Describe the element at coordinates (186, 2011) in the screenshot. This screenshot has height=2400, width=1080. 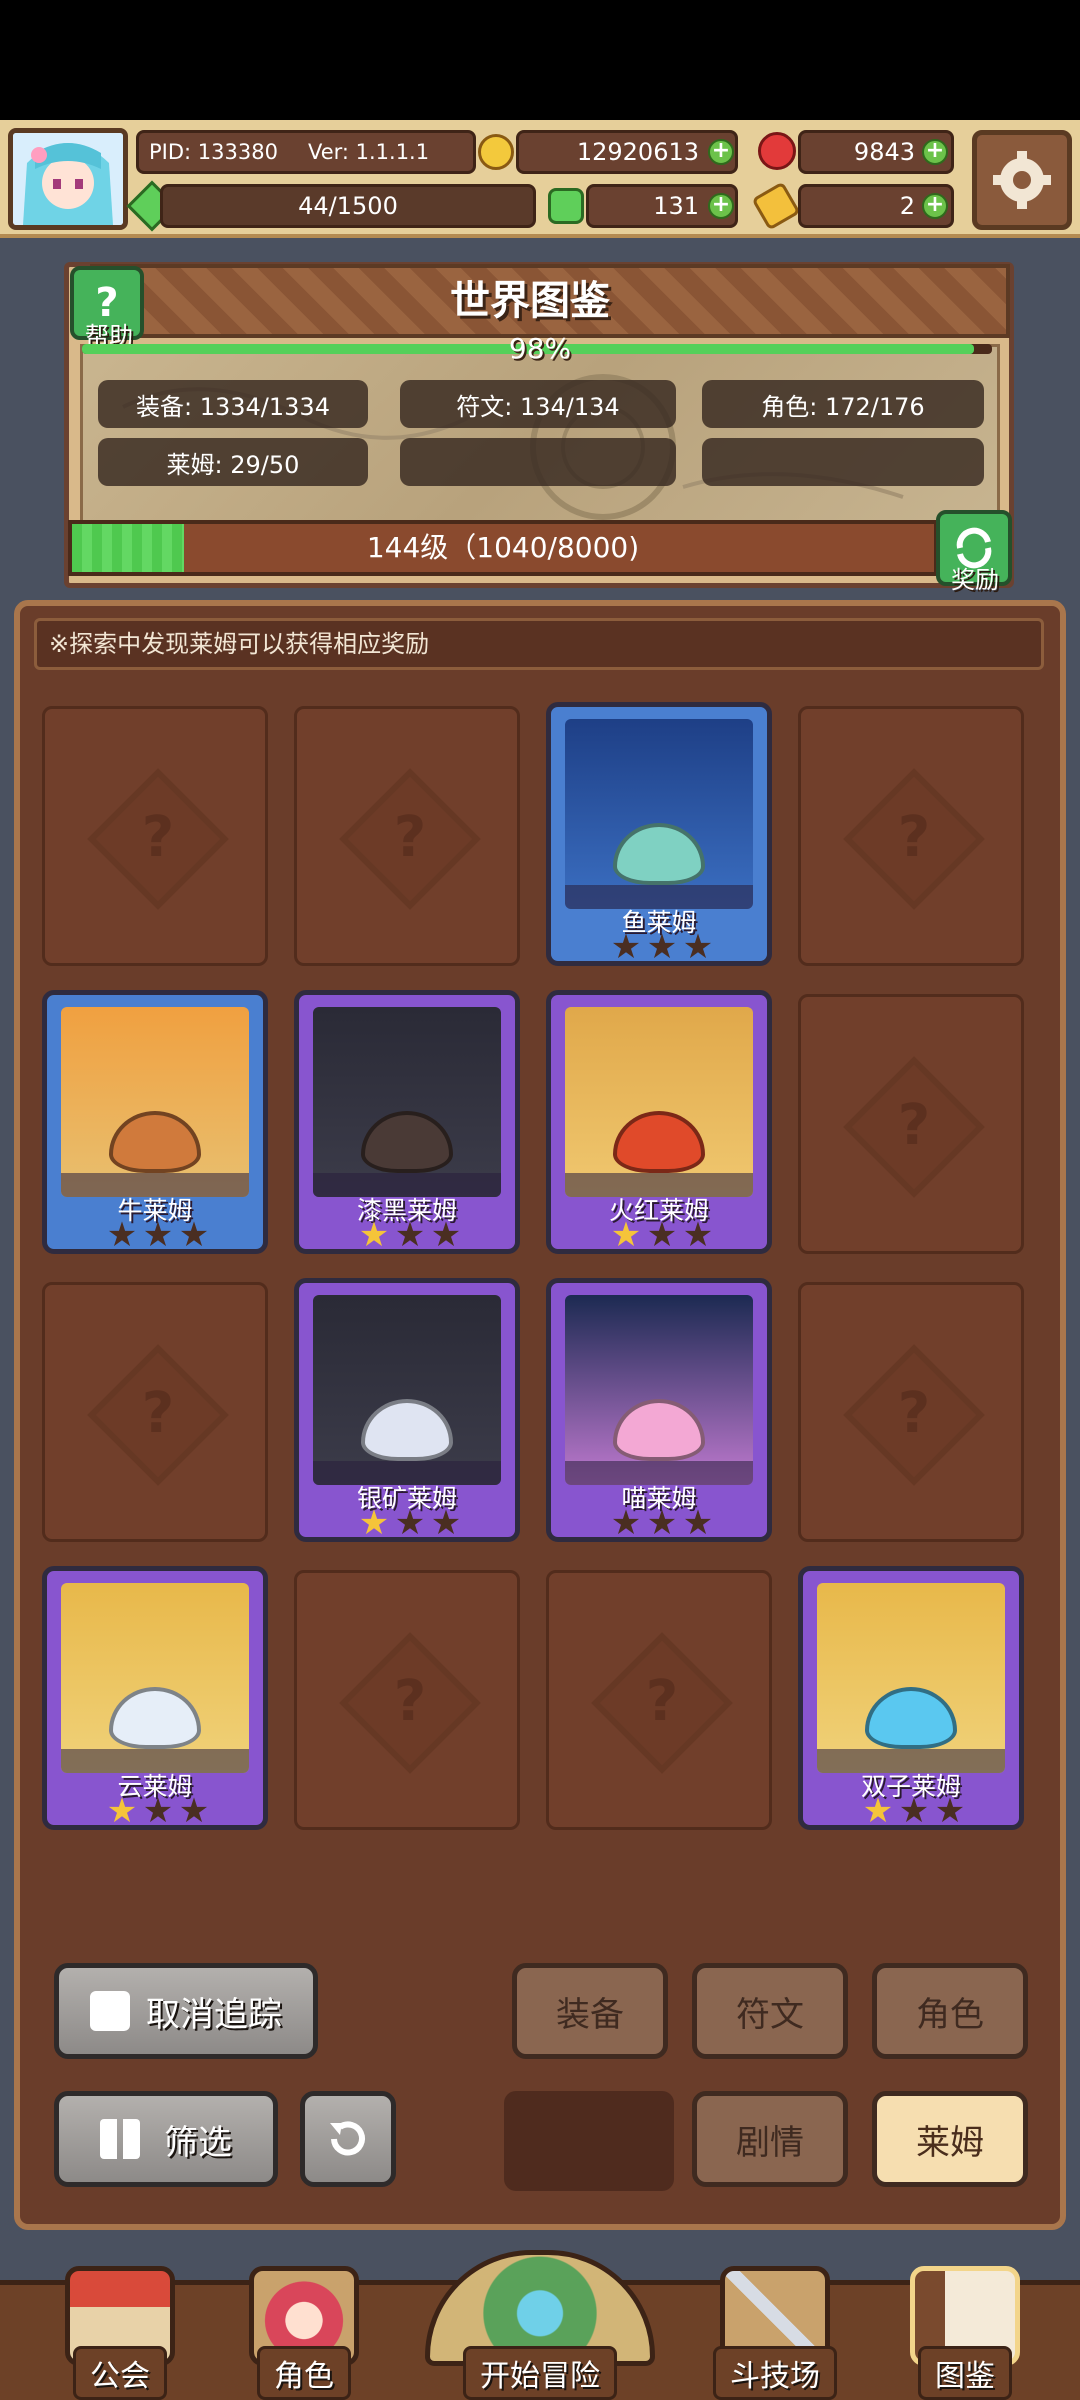
I see `untrack-button: 取消追踪` at that location.